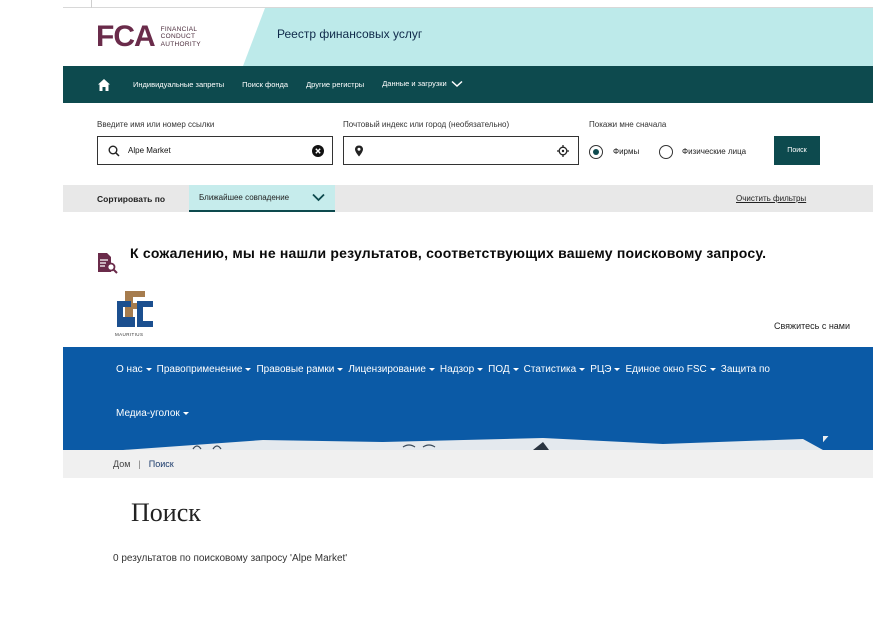 The image size is (896, 626). Describe the element at coordinates (166, 512) in the screenshot. I see `page-title: Поиск` at that location.